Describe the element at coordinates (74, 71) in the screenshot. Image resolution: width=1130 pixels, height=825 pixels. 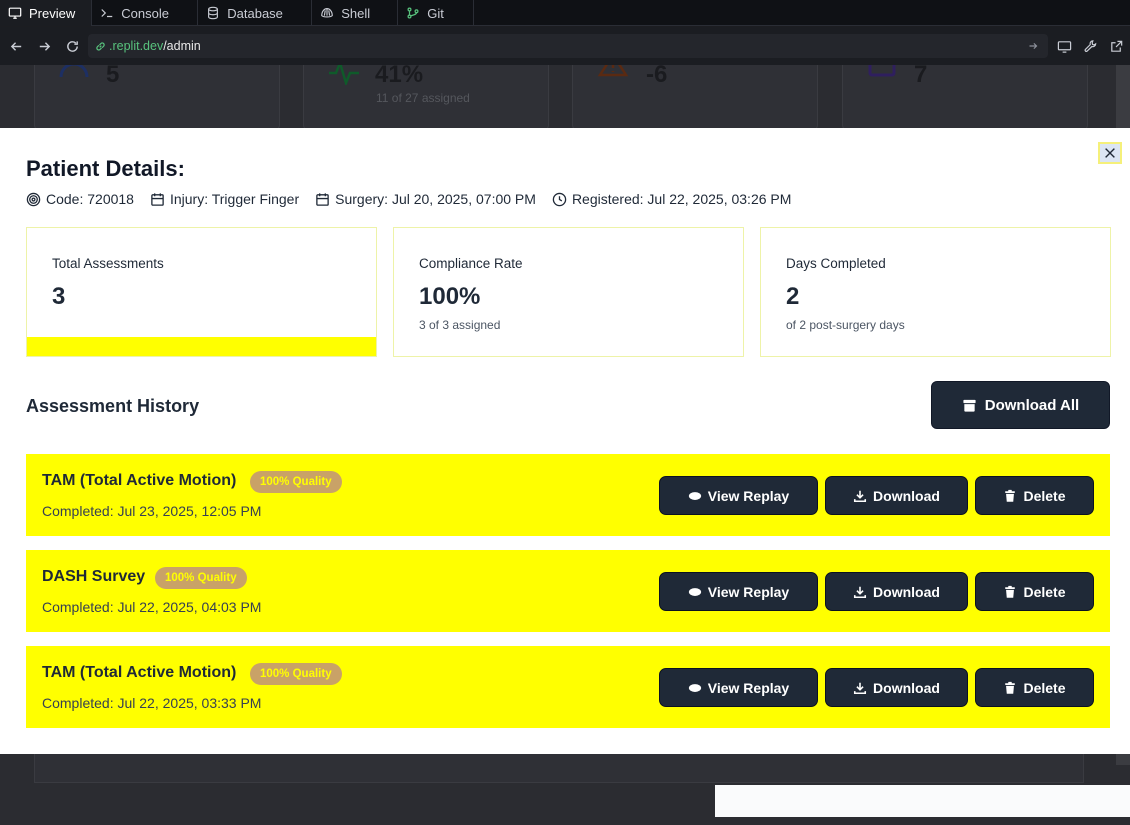
I see `users-icon` at that location.